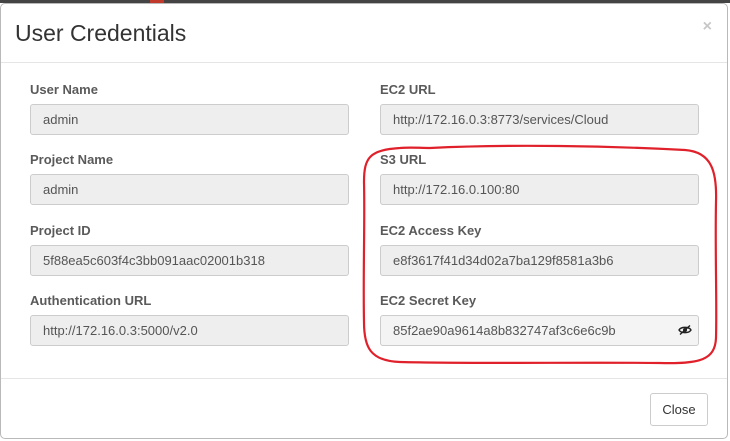 The height and width of the screenshot is (441, 730). Describe the element at coordinates (428, 300) in the screenshot. I see `ec2-secret-key-label: EC2 Secret Key` at that location.